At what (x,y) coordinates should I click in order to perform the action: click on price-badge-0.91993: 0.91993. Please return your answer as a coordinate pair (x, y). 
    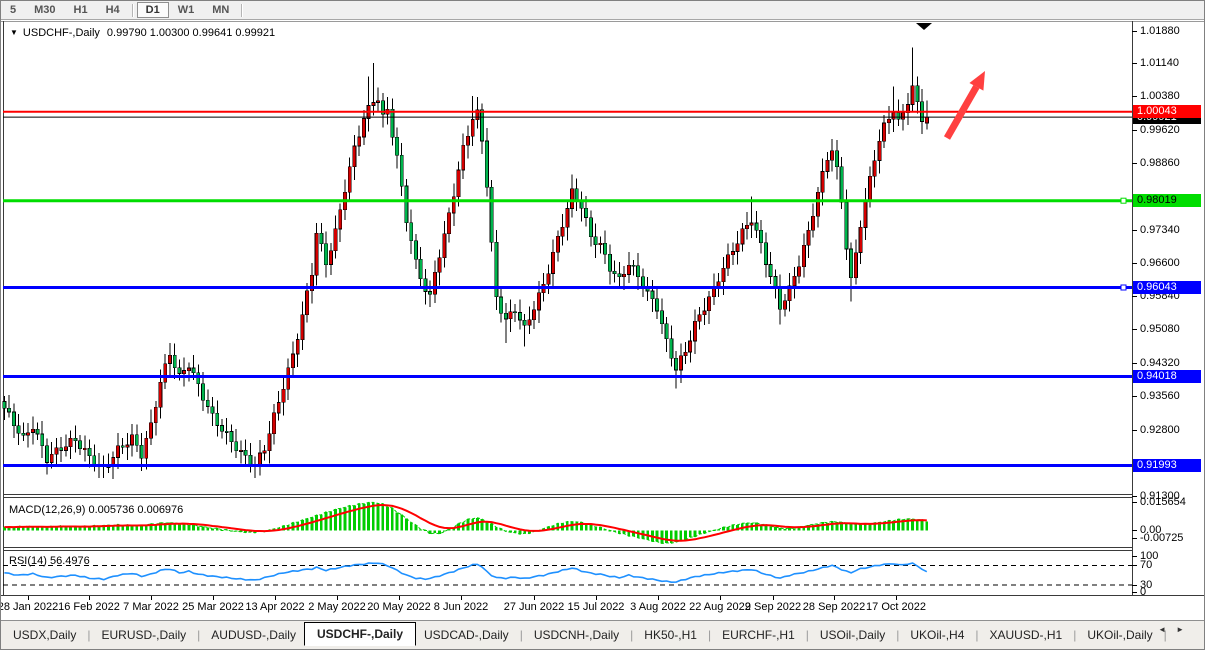
    Looking at the image, I should click on (1167, 465).